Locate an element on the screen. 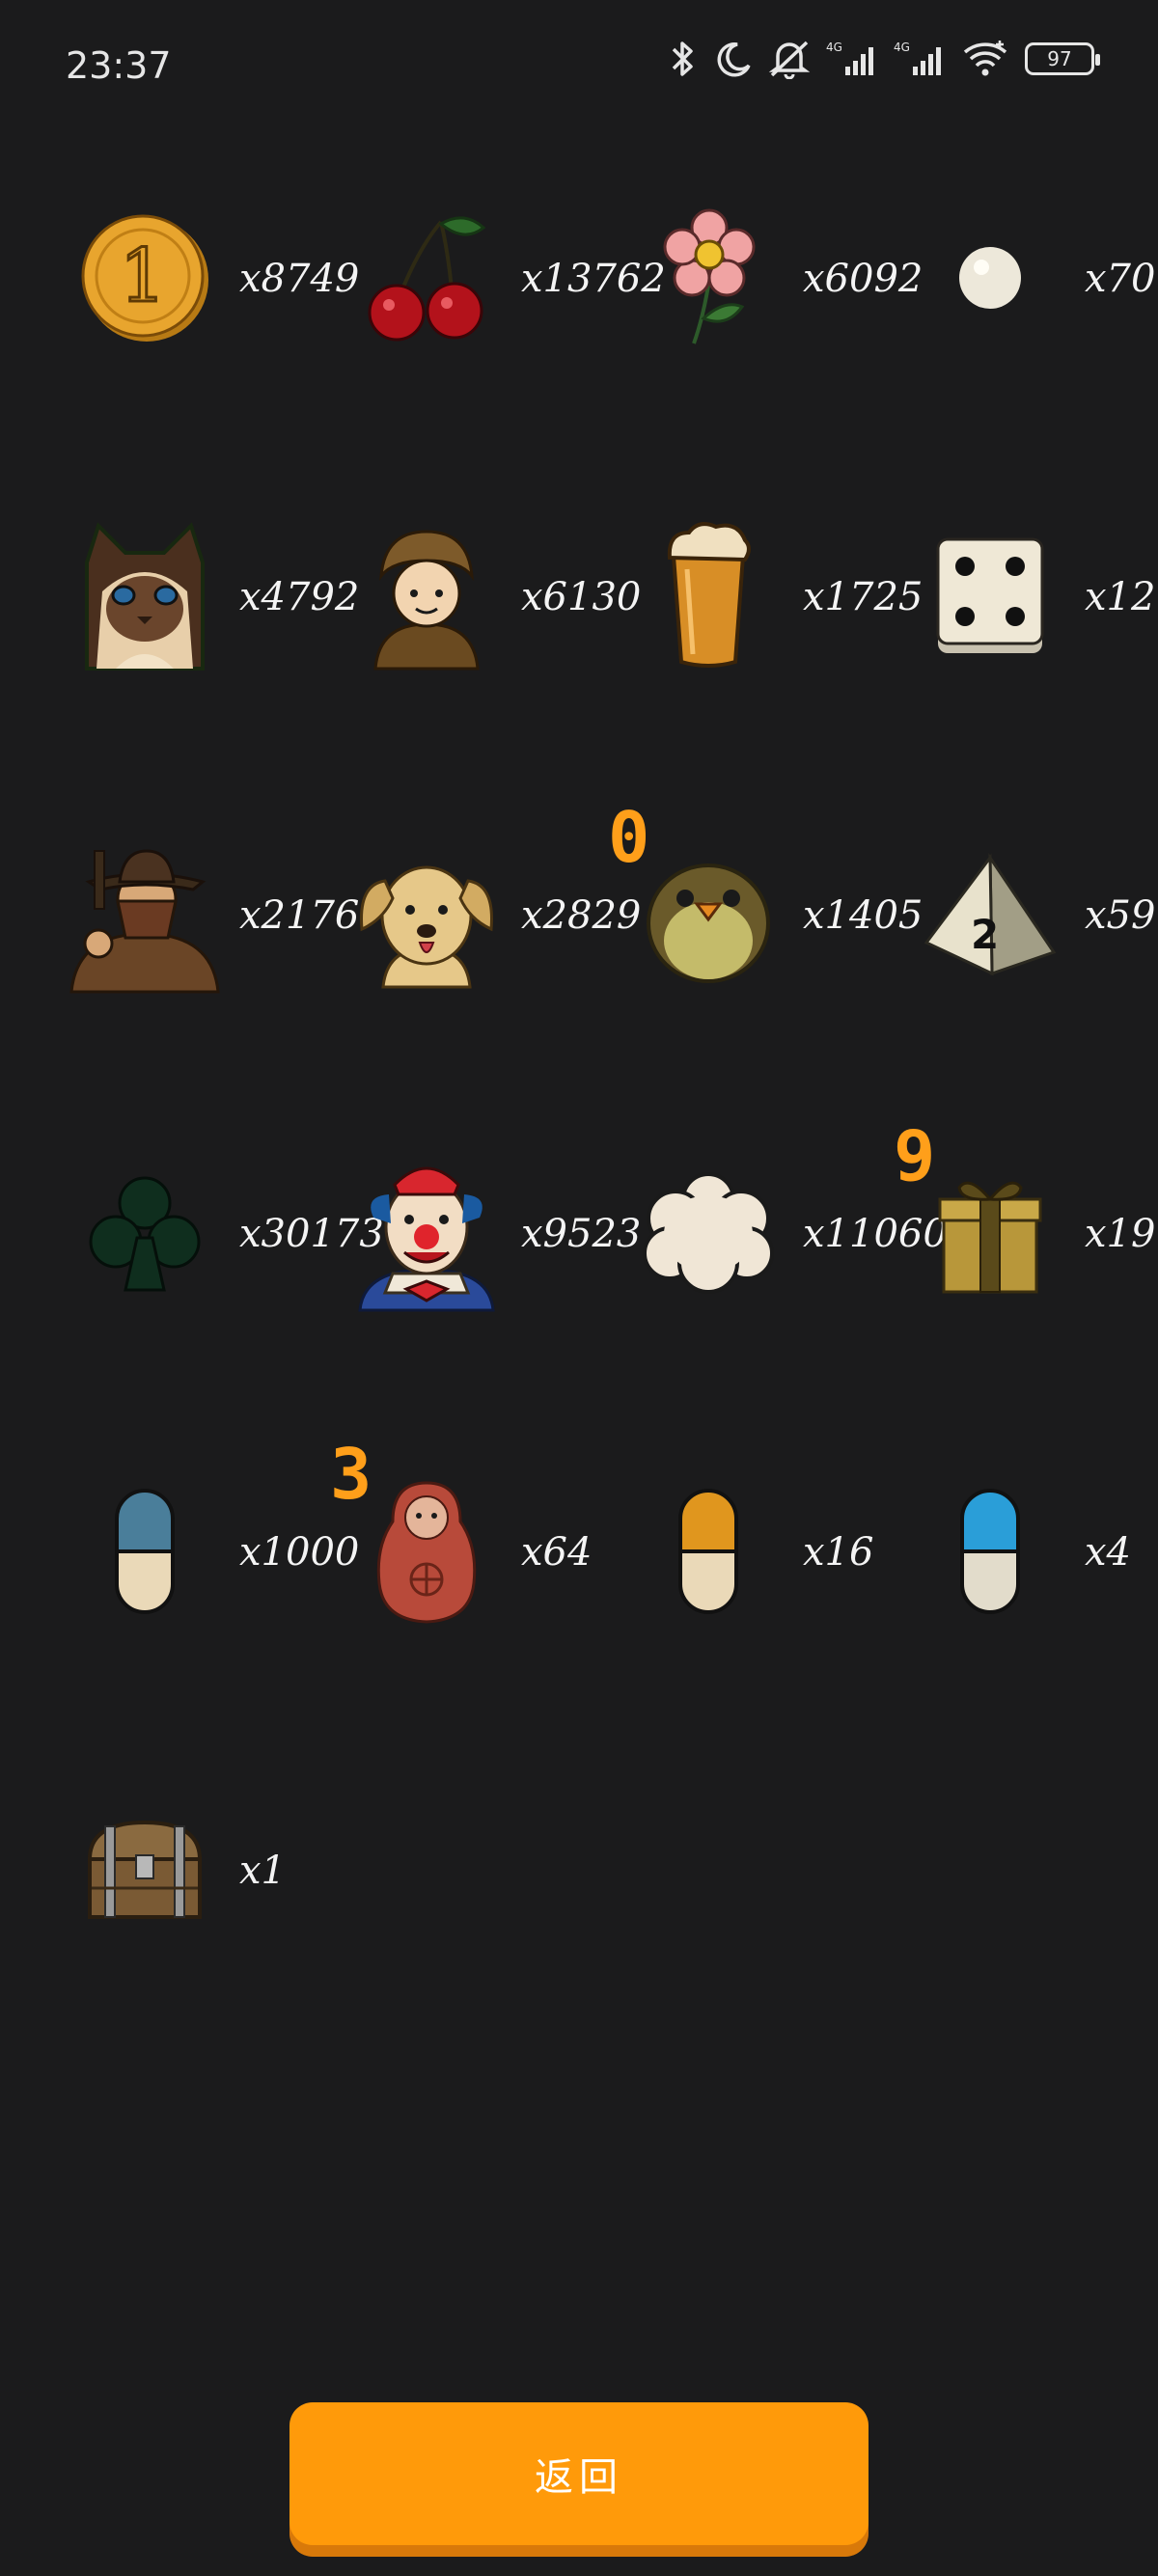  wifi-icon is located at coordinates (986, 59).